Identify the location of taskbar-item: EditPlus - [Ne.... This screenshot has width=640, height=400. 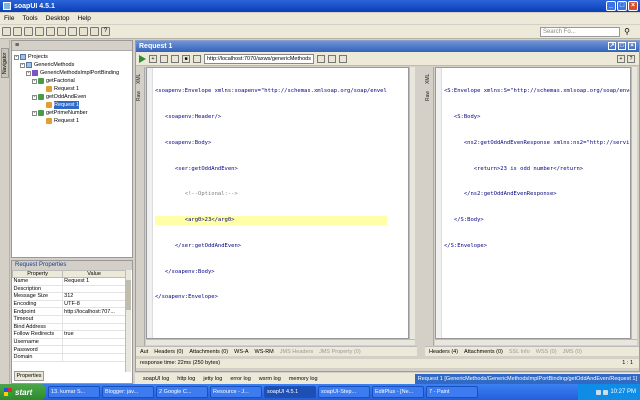
(398, 392).